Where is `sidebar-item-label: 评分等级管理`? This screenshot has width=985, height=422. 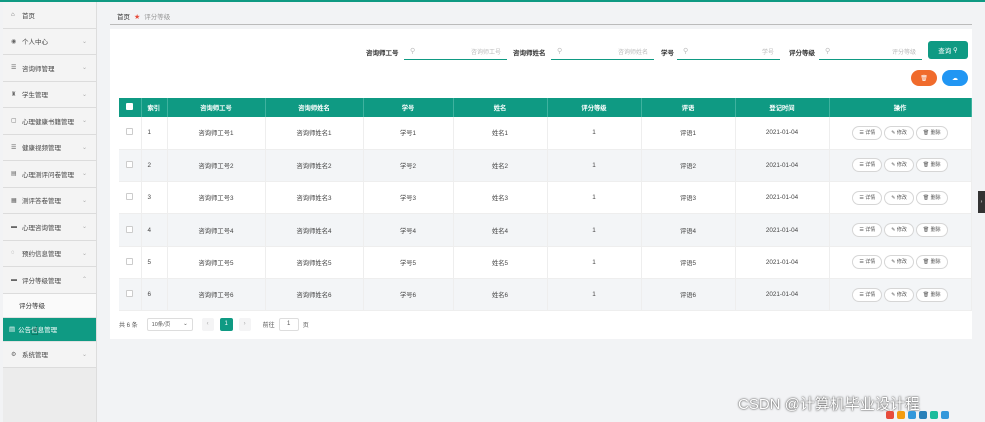
sidebar-item-label: 评分等级管理 is located at coordinates (41, 281).